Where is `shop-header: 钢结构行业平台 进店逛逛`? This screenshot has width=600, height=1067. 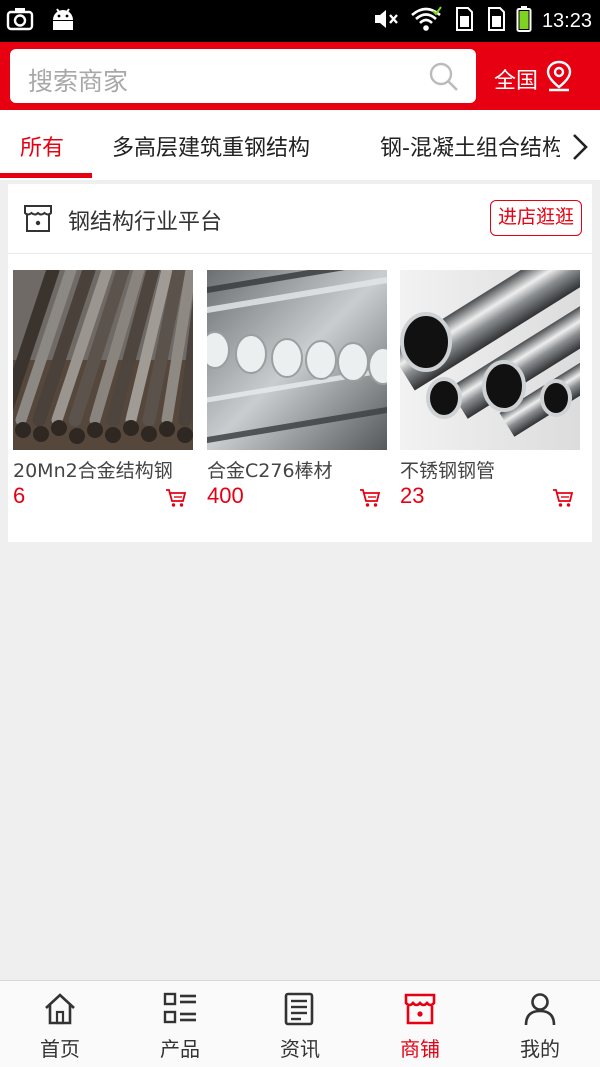
shop-header: 钢结构行业平台 进店逛逛 is located at coordinates (300, 219).